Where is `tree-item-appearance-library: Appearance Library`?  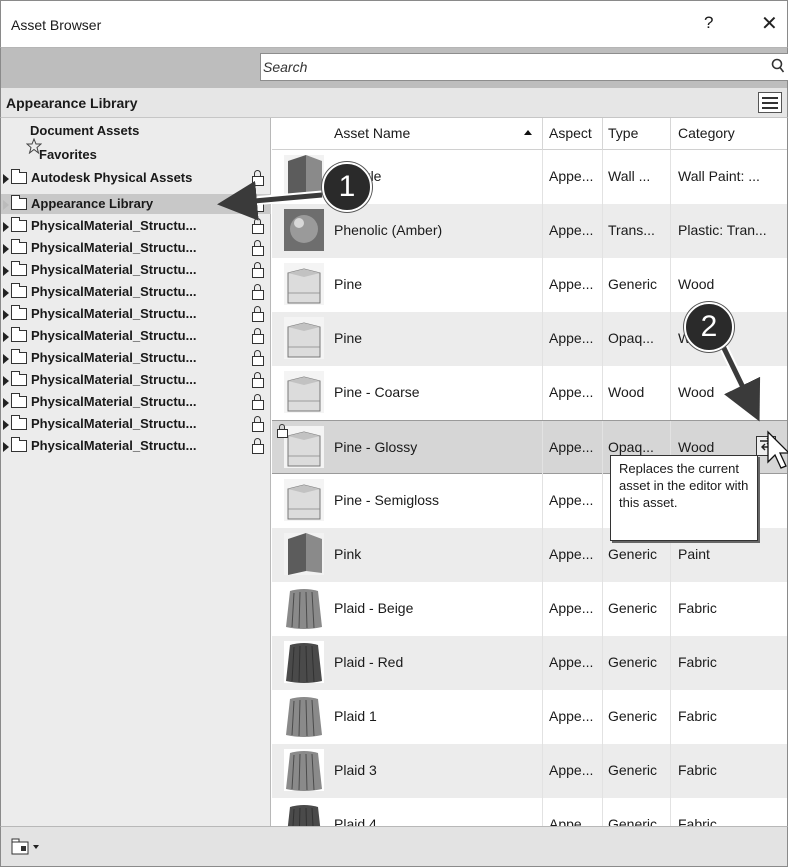 tree-item-appearance-library: Appearance Library is located at coordinates (136, 204).